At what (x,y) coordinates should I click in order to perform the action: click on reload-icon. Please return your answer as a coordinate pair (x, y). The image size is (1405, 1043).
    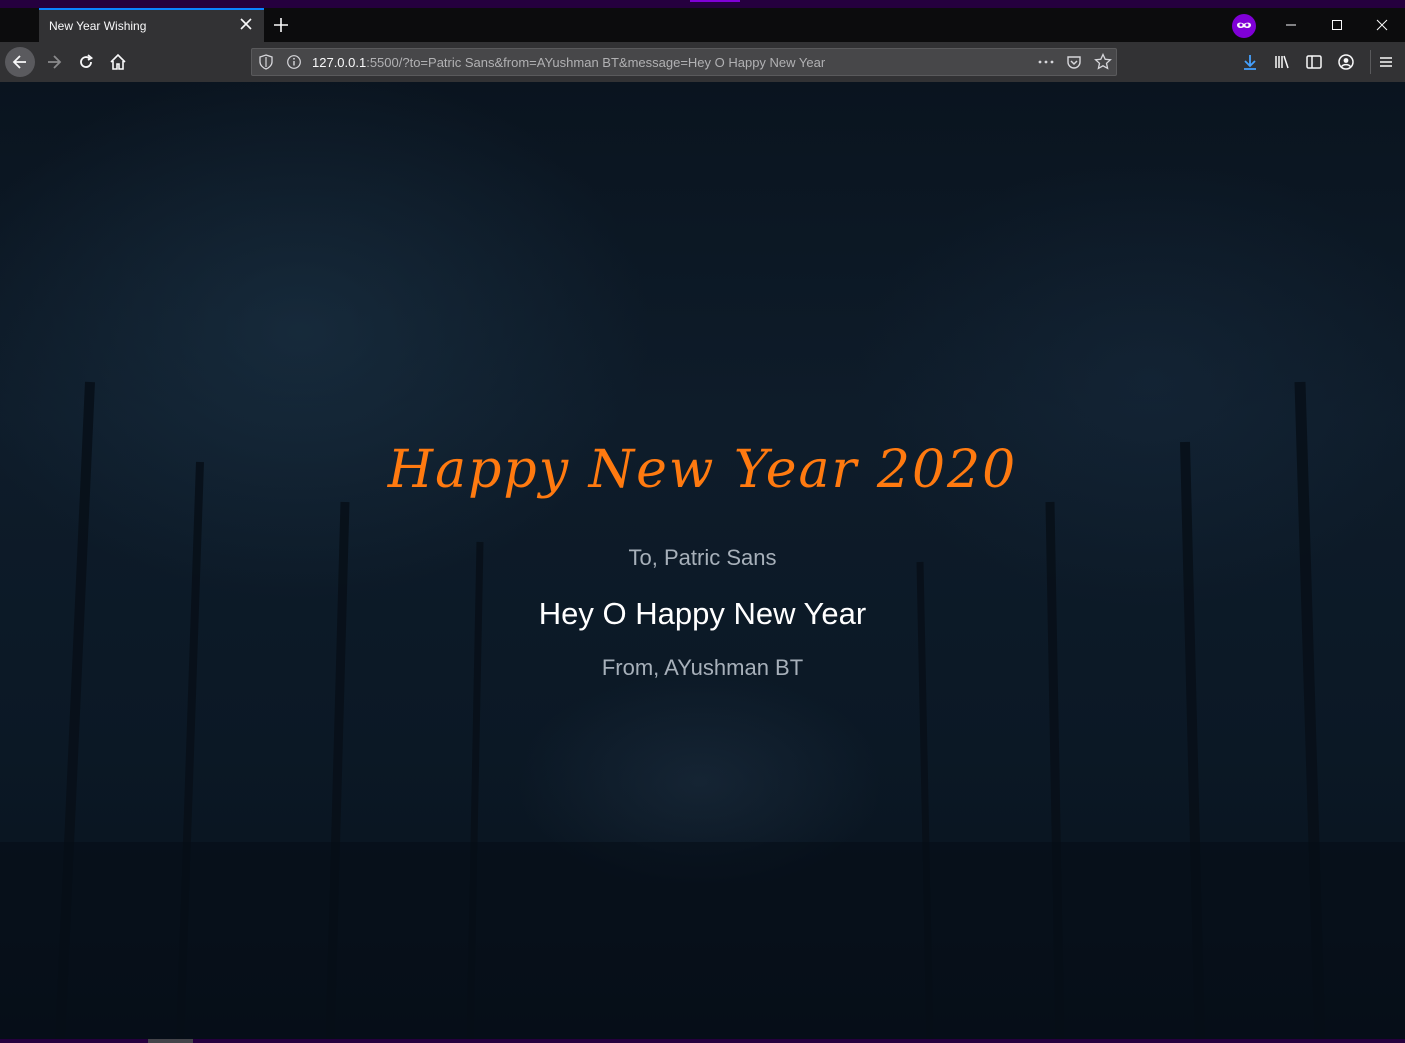
    Looking at the image, I should click on (87, 61).